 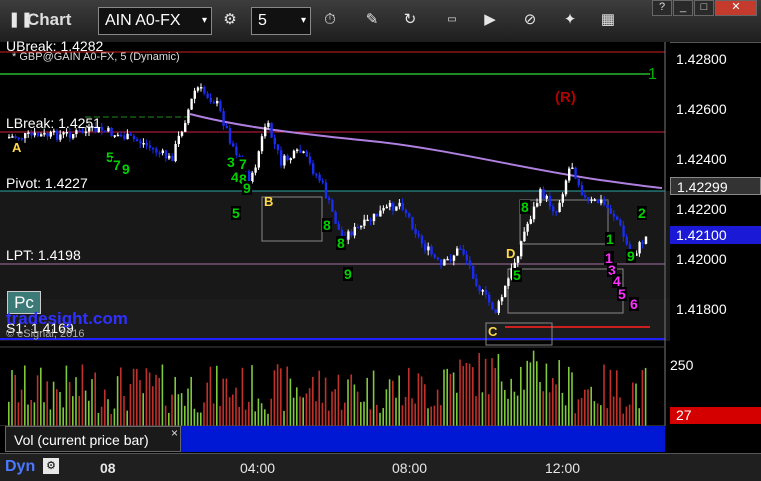 What do you see at coordinates (715, 186) in the screenshot?
I see `prev-price-tag: 1.42299` at bounding box center [715, 186].